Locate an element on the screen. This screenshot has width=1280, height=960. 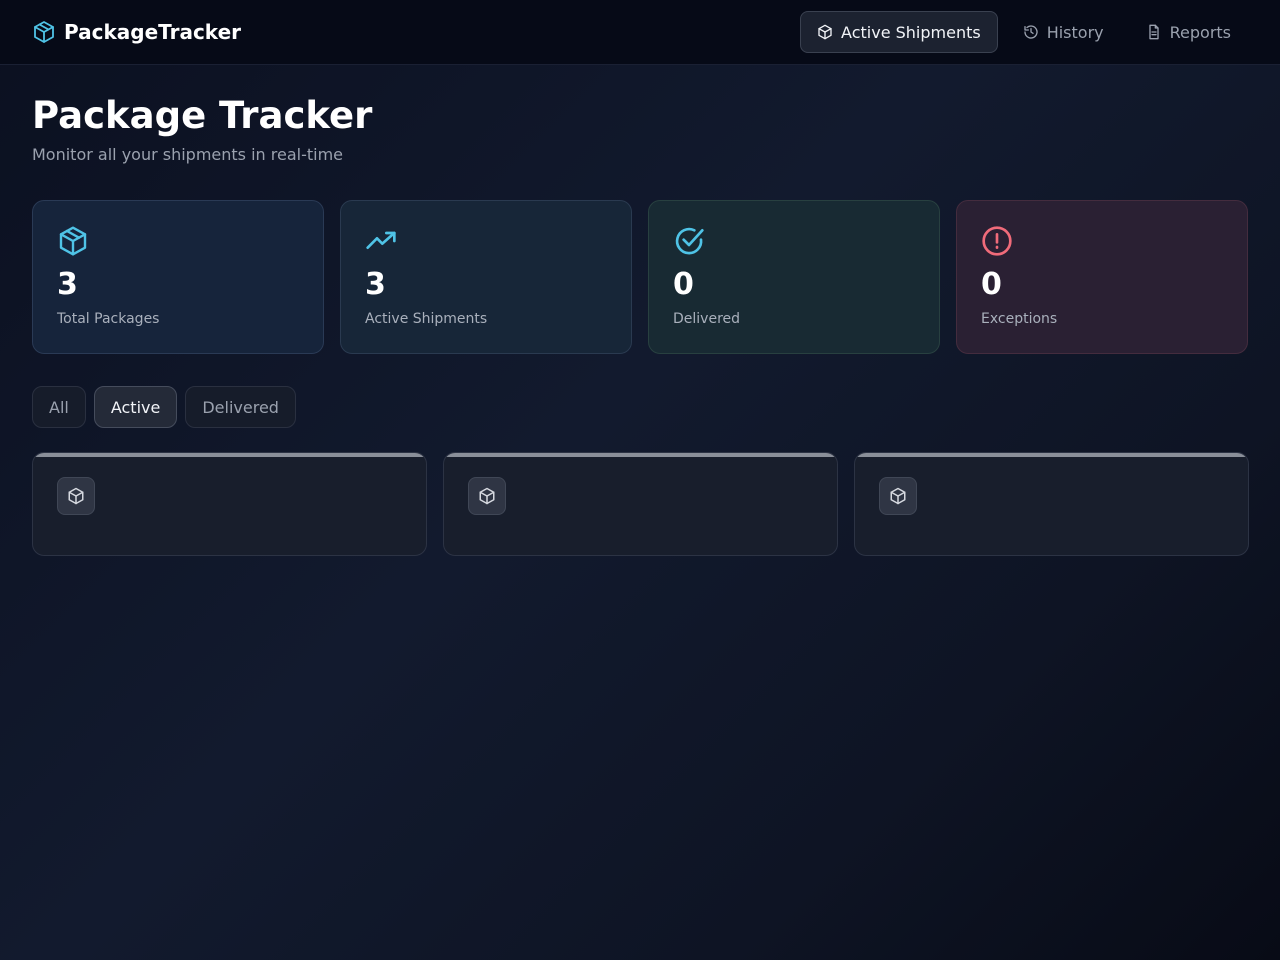
filter-tabs: All Active Delivered is located at coordinates (164, 407).